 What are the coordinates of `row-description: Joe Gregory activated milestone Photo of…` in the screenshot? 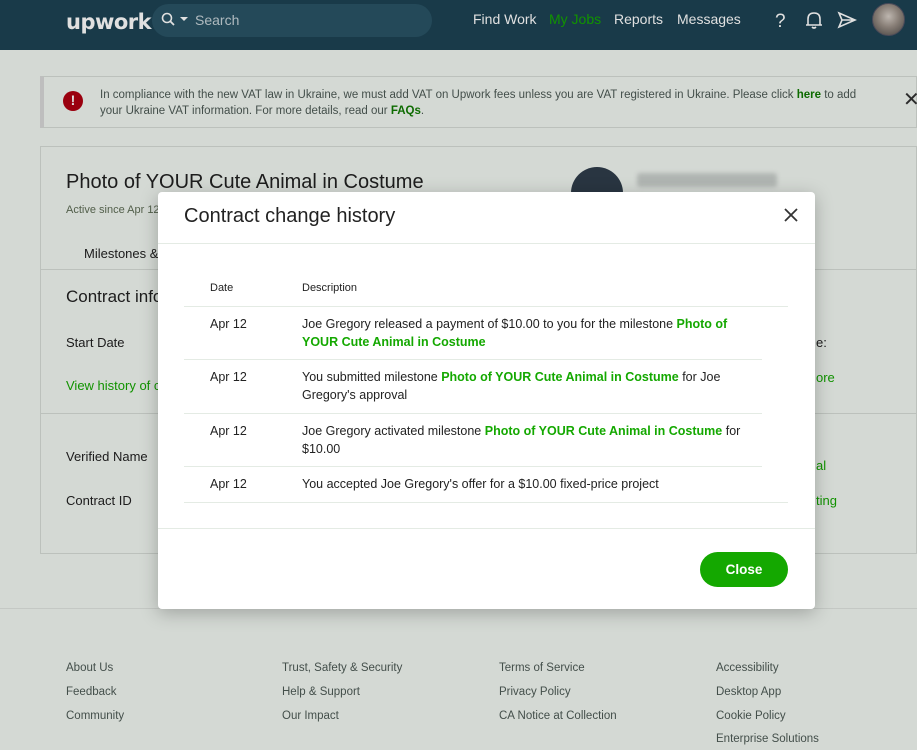 It's located at (521, 440).